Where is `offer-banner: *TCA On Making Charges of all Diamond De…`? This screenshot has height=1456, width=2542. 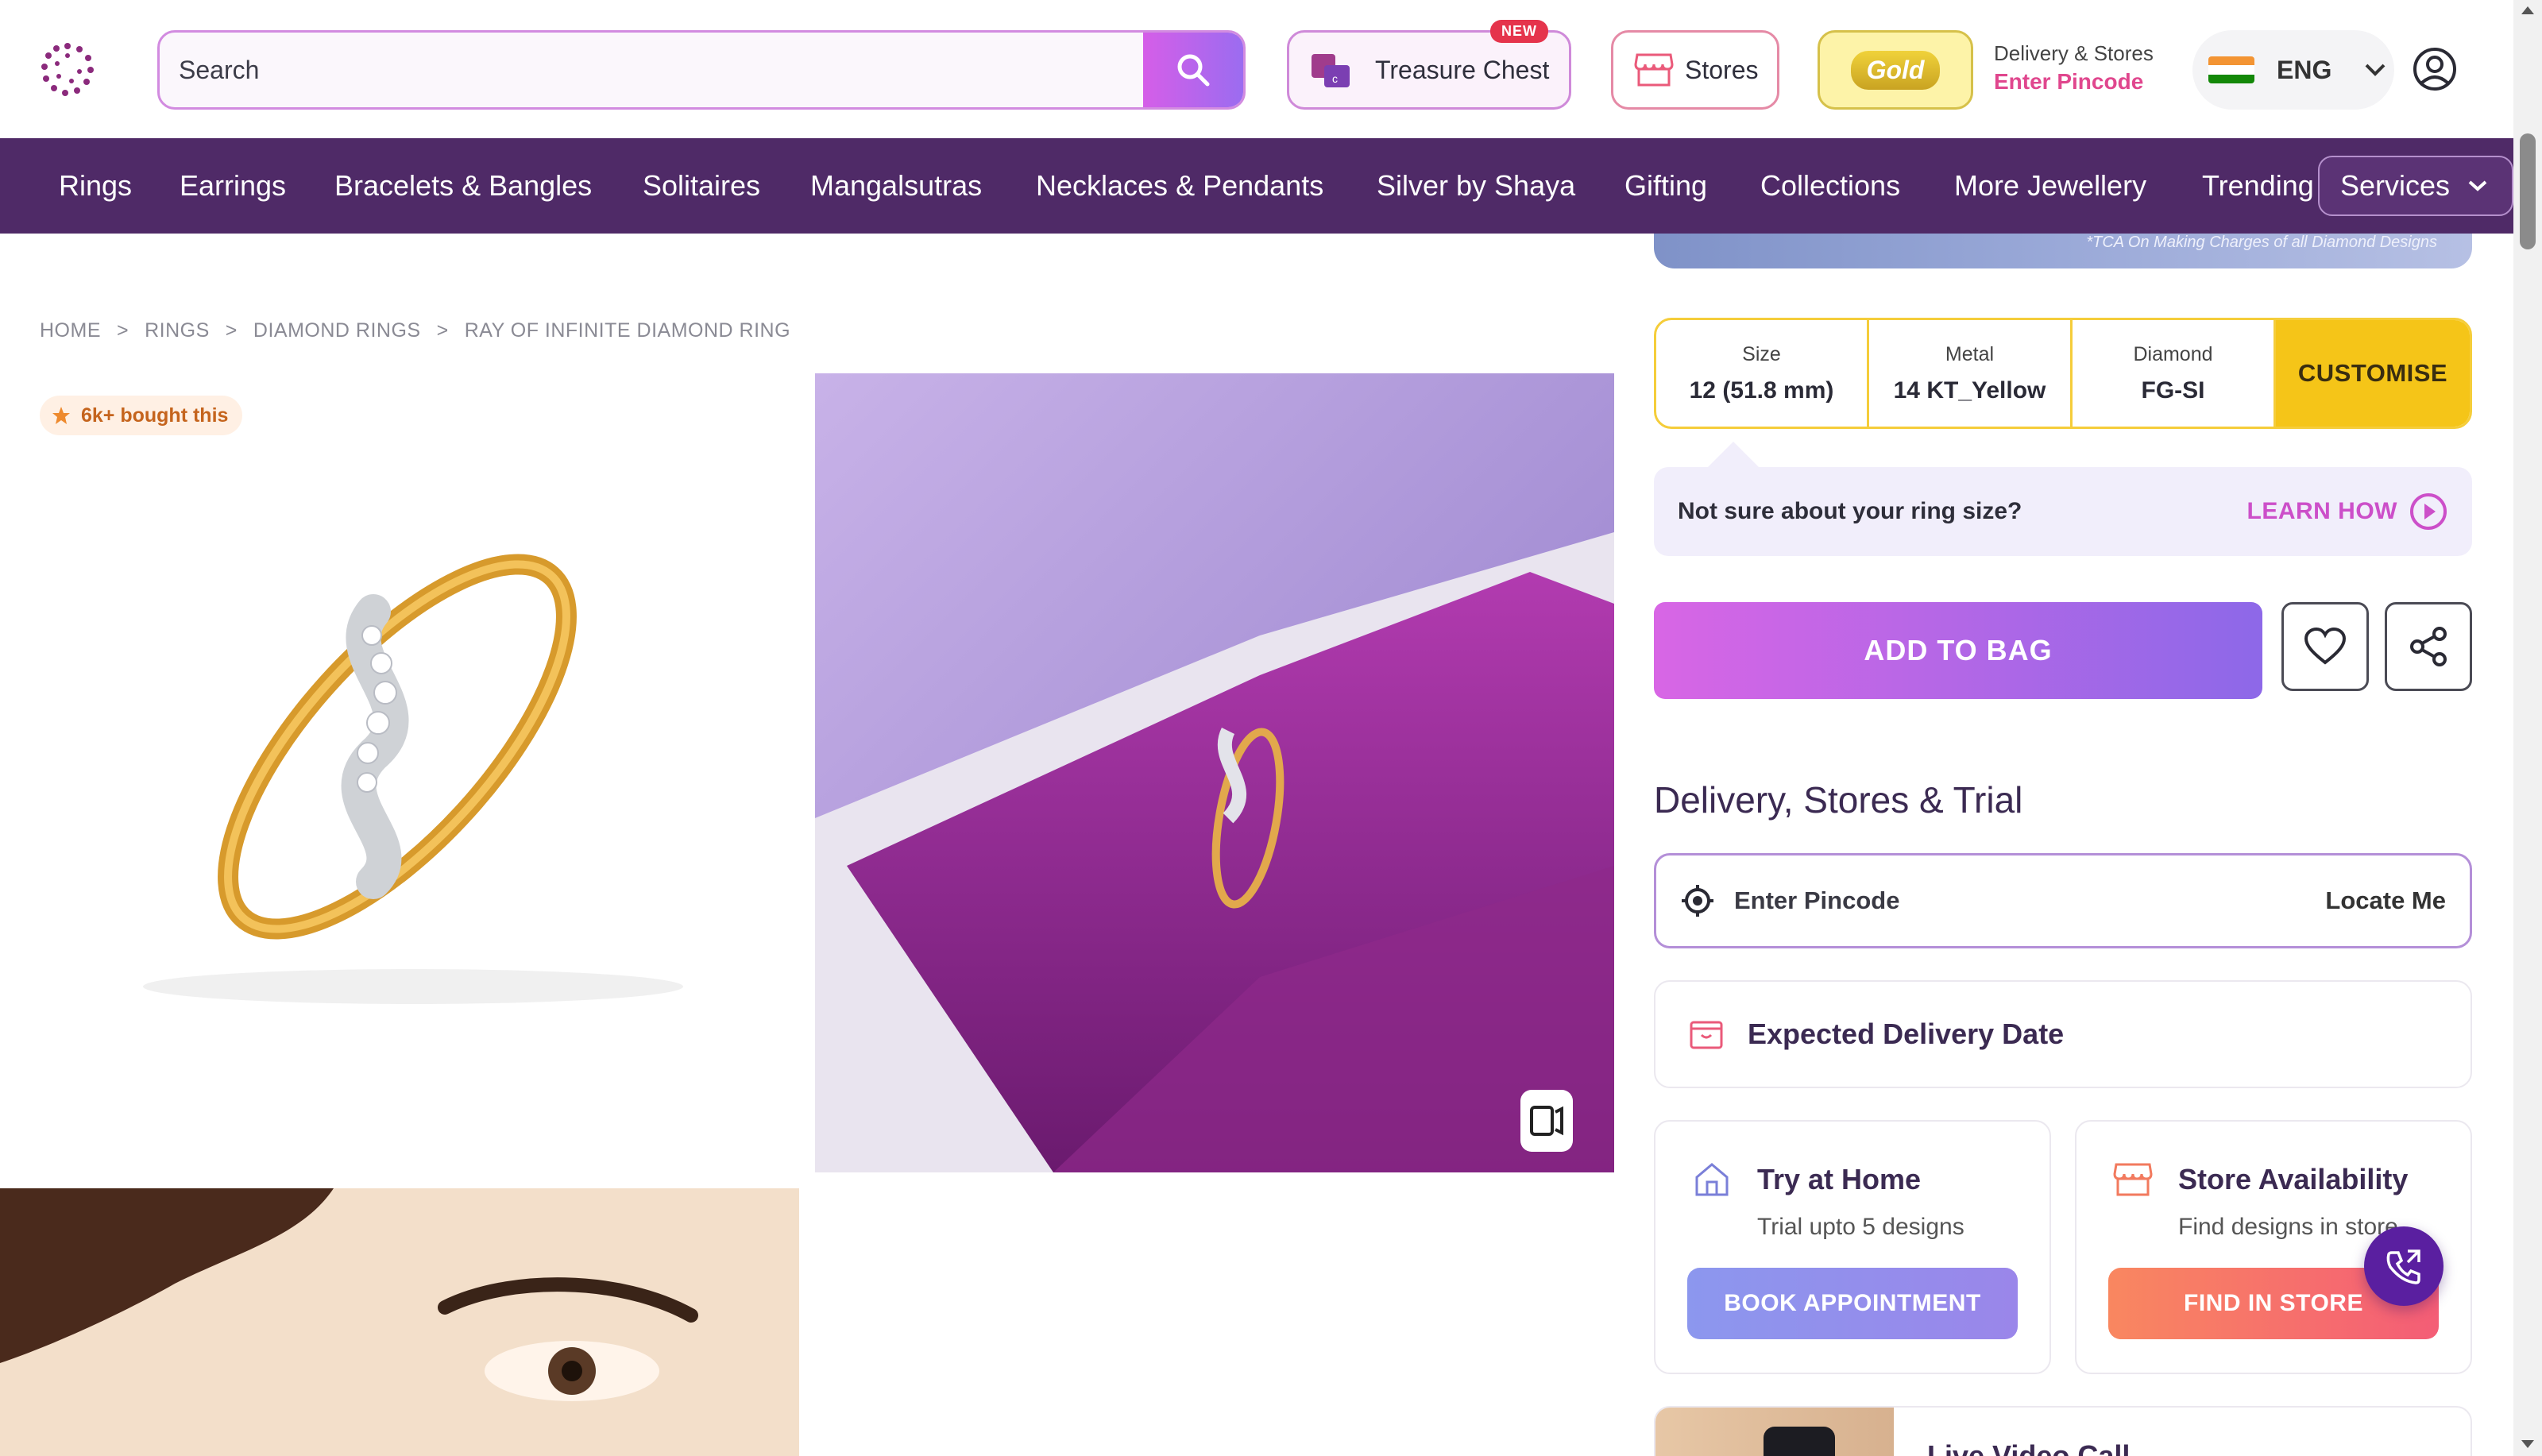
offer-banner: *TCA On Making Charges of all Diamond De… is located at coordinates (2063, 251).